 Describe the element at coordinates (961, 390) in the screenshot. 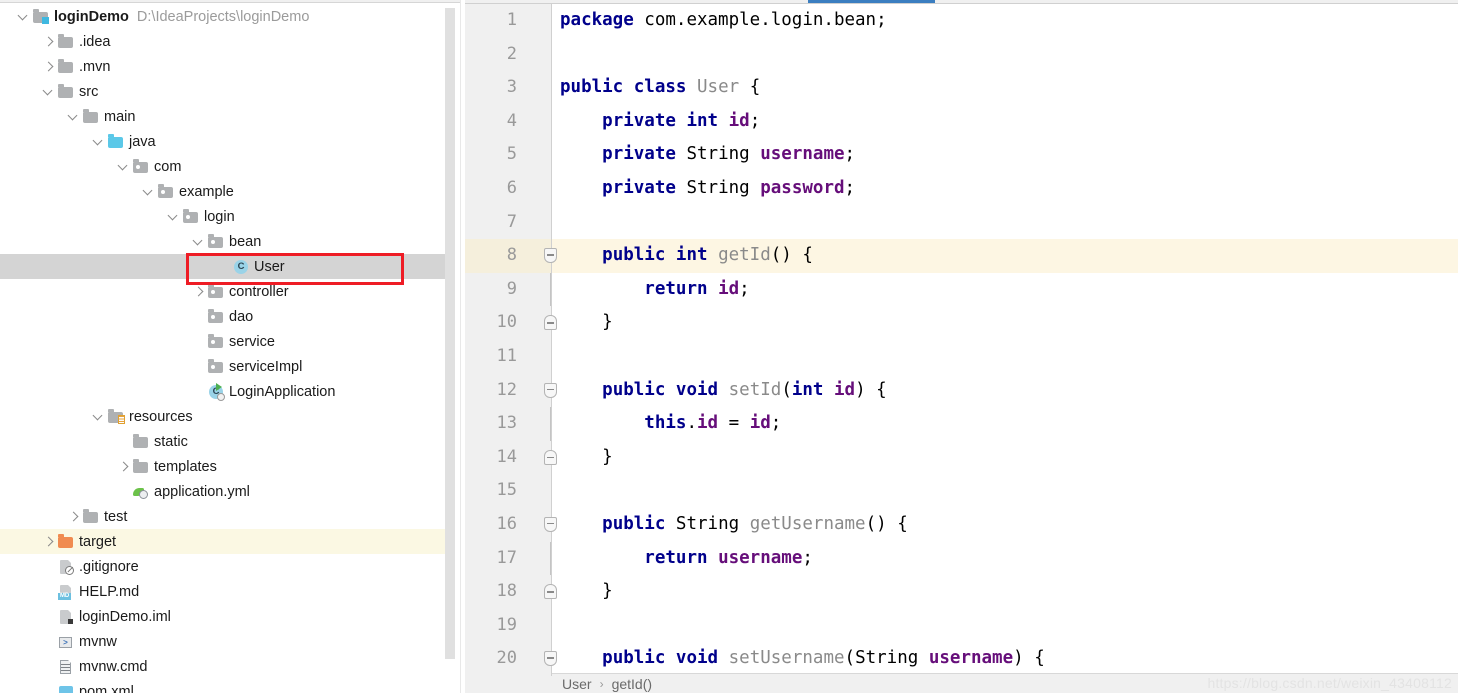

I see `code-line: 12 public void setId(int id) {` at that location.